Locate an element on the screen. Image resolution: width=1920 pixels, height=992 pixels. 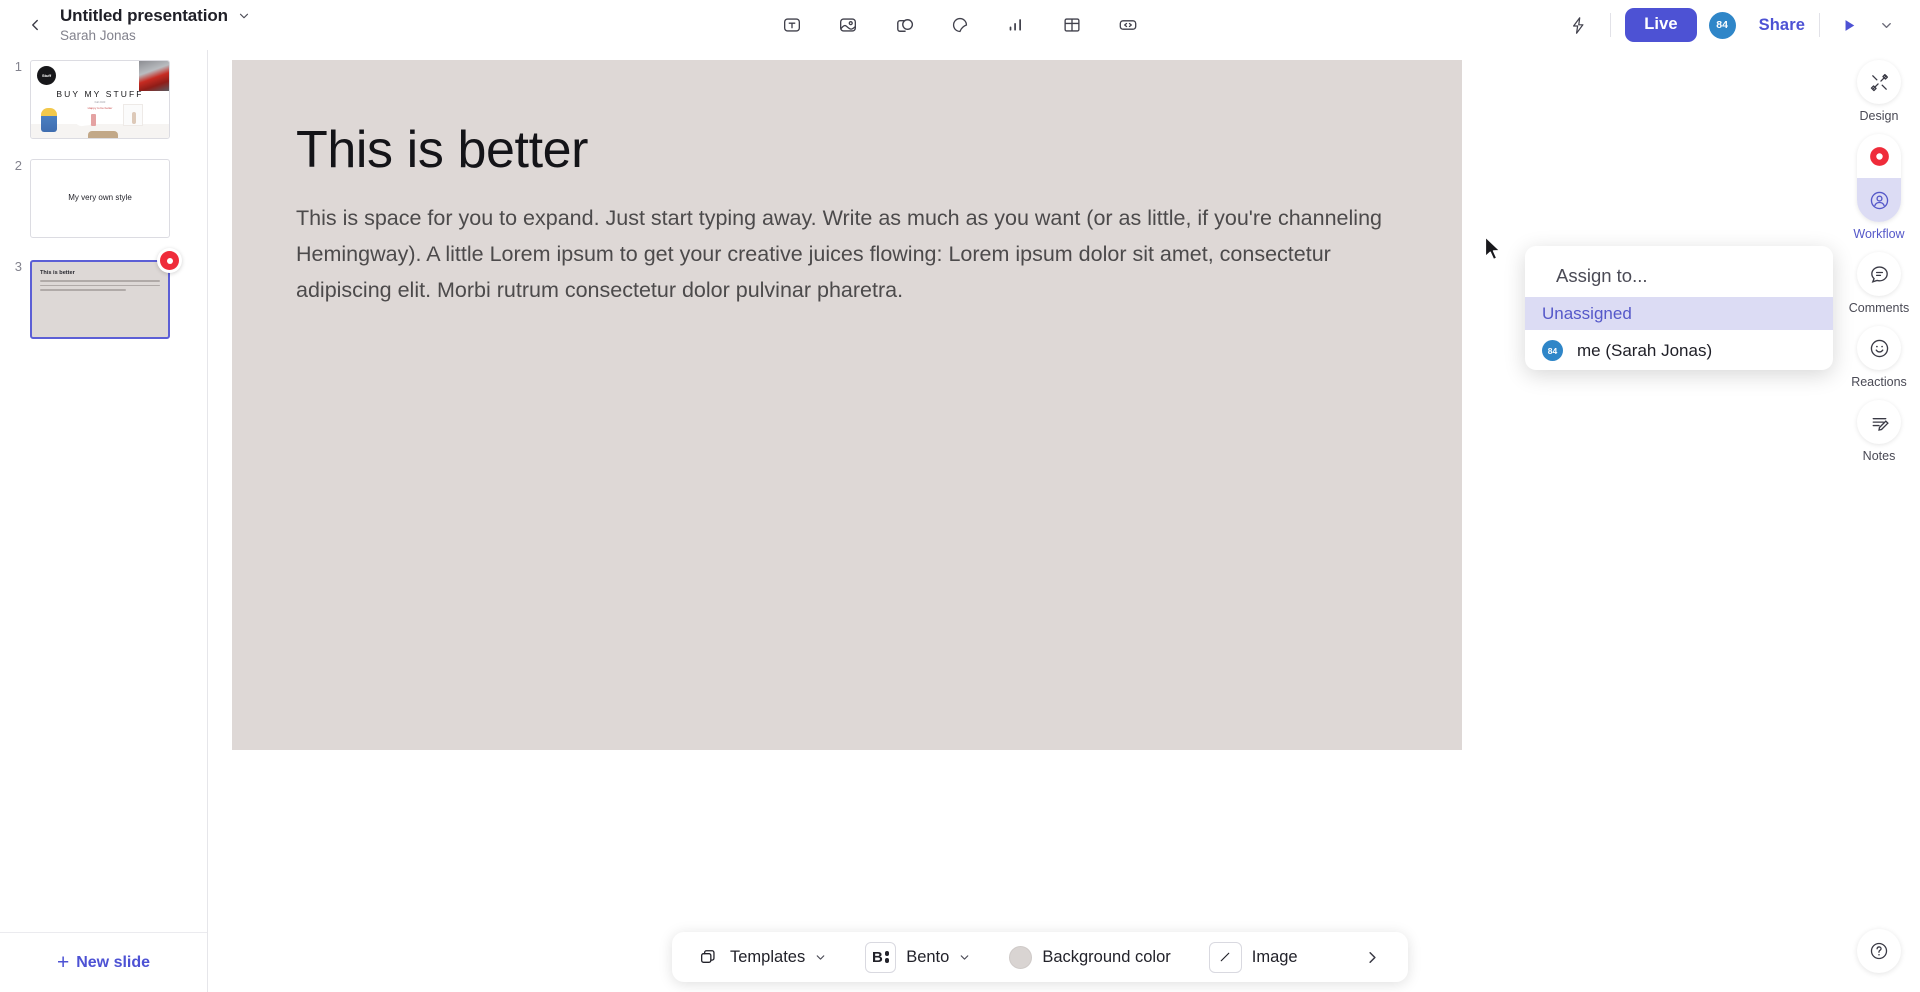
background-color-label: Background color is located at coordinates (1106, 956).